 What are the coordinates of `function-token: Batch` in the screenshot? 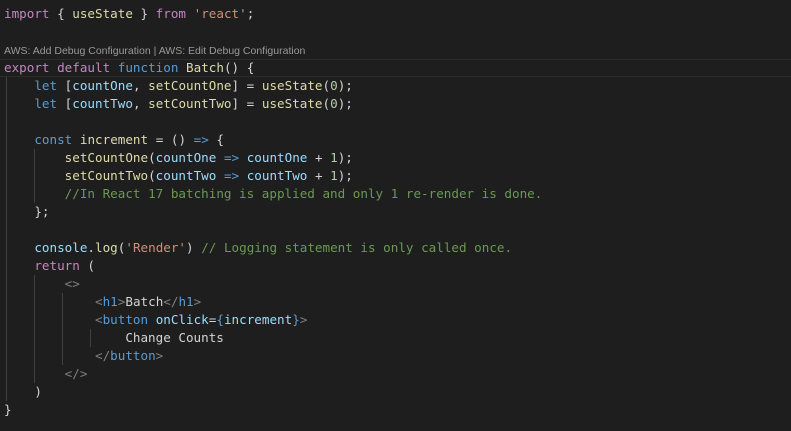 It's located at (205, 67).